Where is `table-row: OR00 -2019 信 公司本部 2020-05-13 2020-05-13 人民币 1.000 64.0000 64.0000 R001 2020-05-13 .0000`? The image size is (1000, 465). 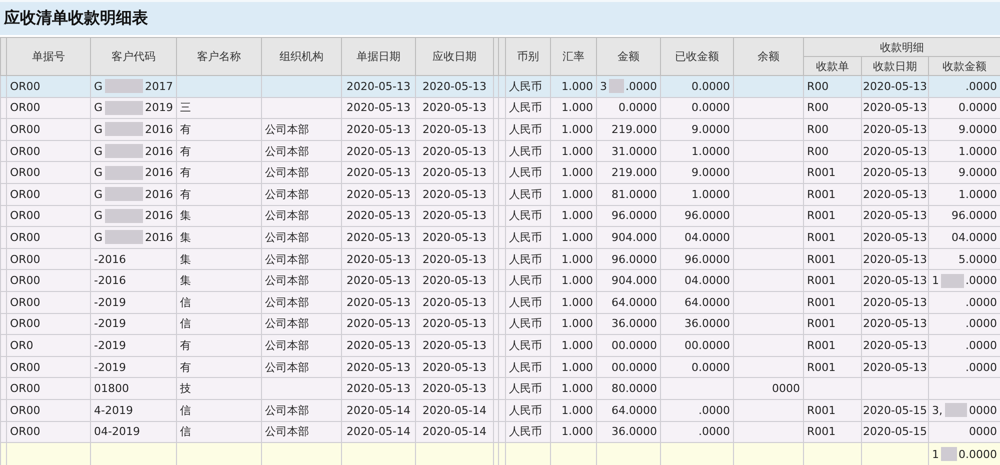 table-row: OR00 -2019 信 公司本部 2020-05-13 2020-05-13 人民币 1.000 64.0000 64.0000 R001 2020-05-13 .0000 is located at coordinates (500, 302).